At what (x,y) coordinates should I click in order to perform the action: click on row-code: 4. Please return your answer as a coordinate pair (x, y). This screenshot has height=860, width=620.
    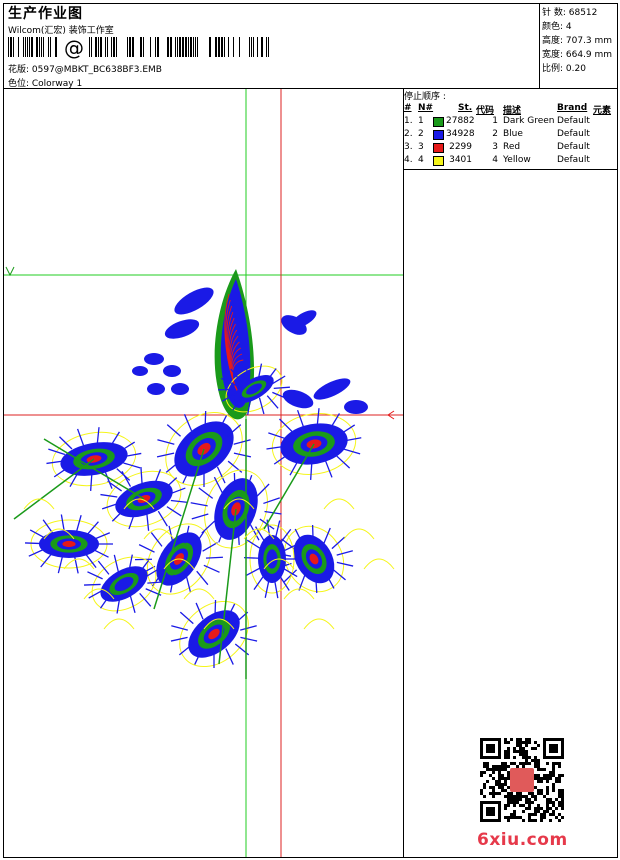
    Looking at the image, I should click on (495, 160).